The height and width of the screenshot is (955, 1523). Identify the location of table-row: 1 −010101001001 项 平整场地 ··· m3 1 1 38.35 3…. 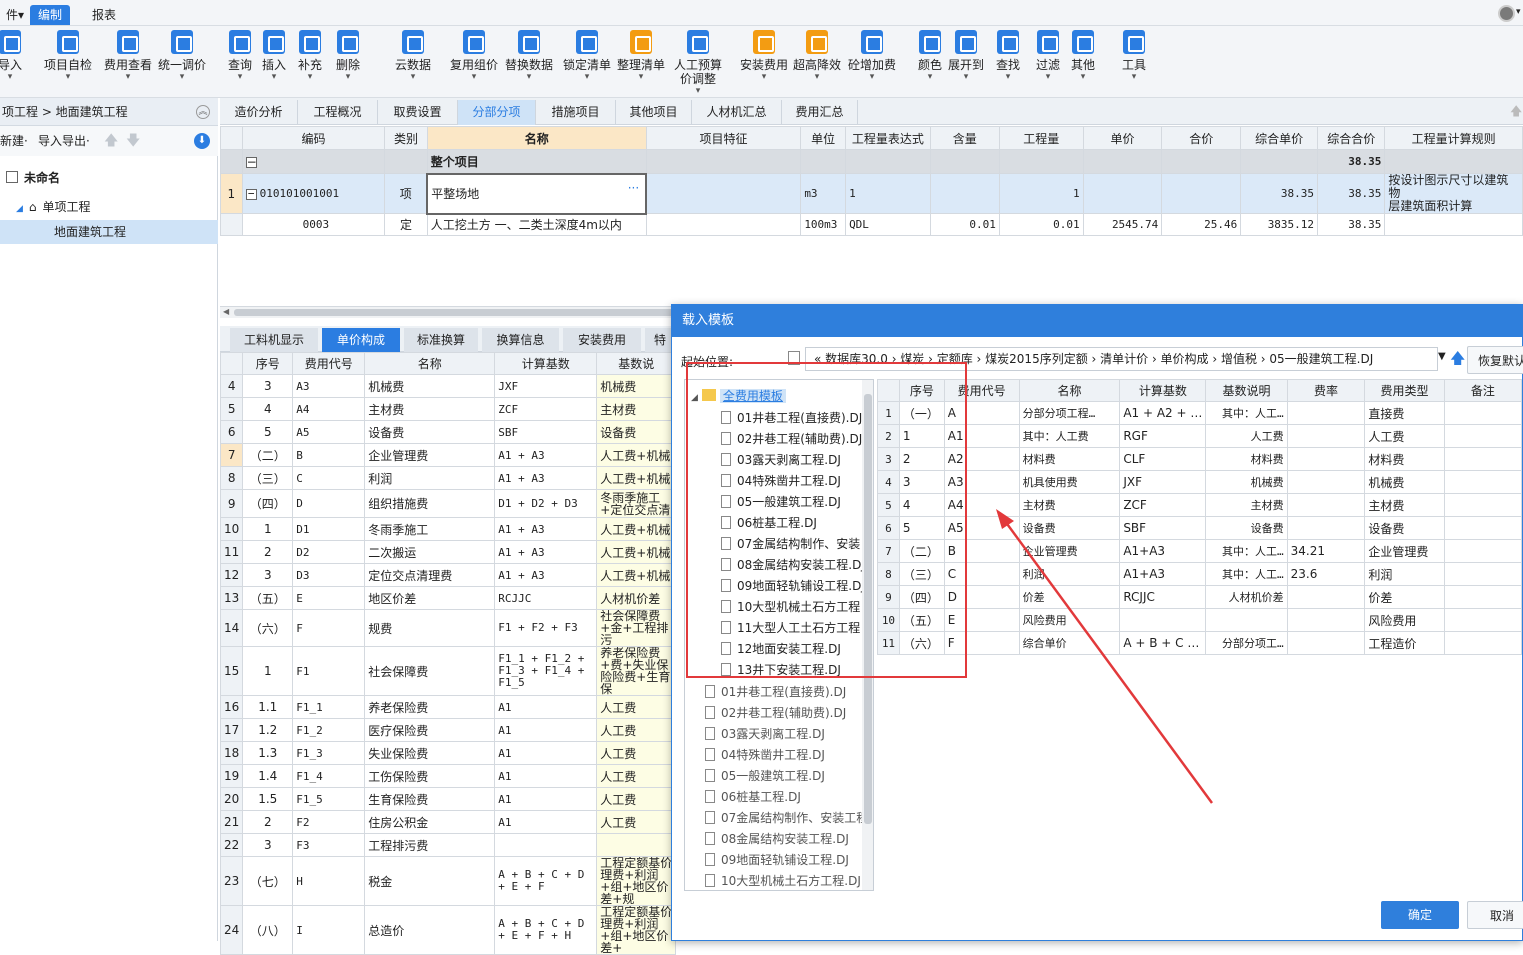
(871, 193).